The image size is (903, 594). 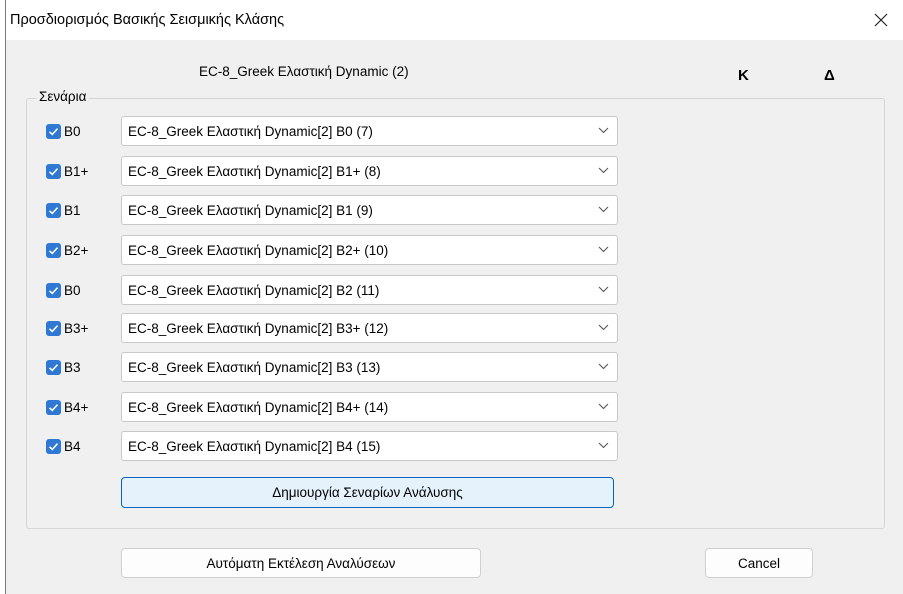 What do you see at coordinates (759, 563) in the screenshot?
I see `cancel-button: Cancel` at bounding box center [759, 563].